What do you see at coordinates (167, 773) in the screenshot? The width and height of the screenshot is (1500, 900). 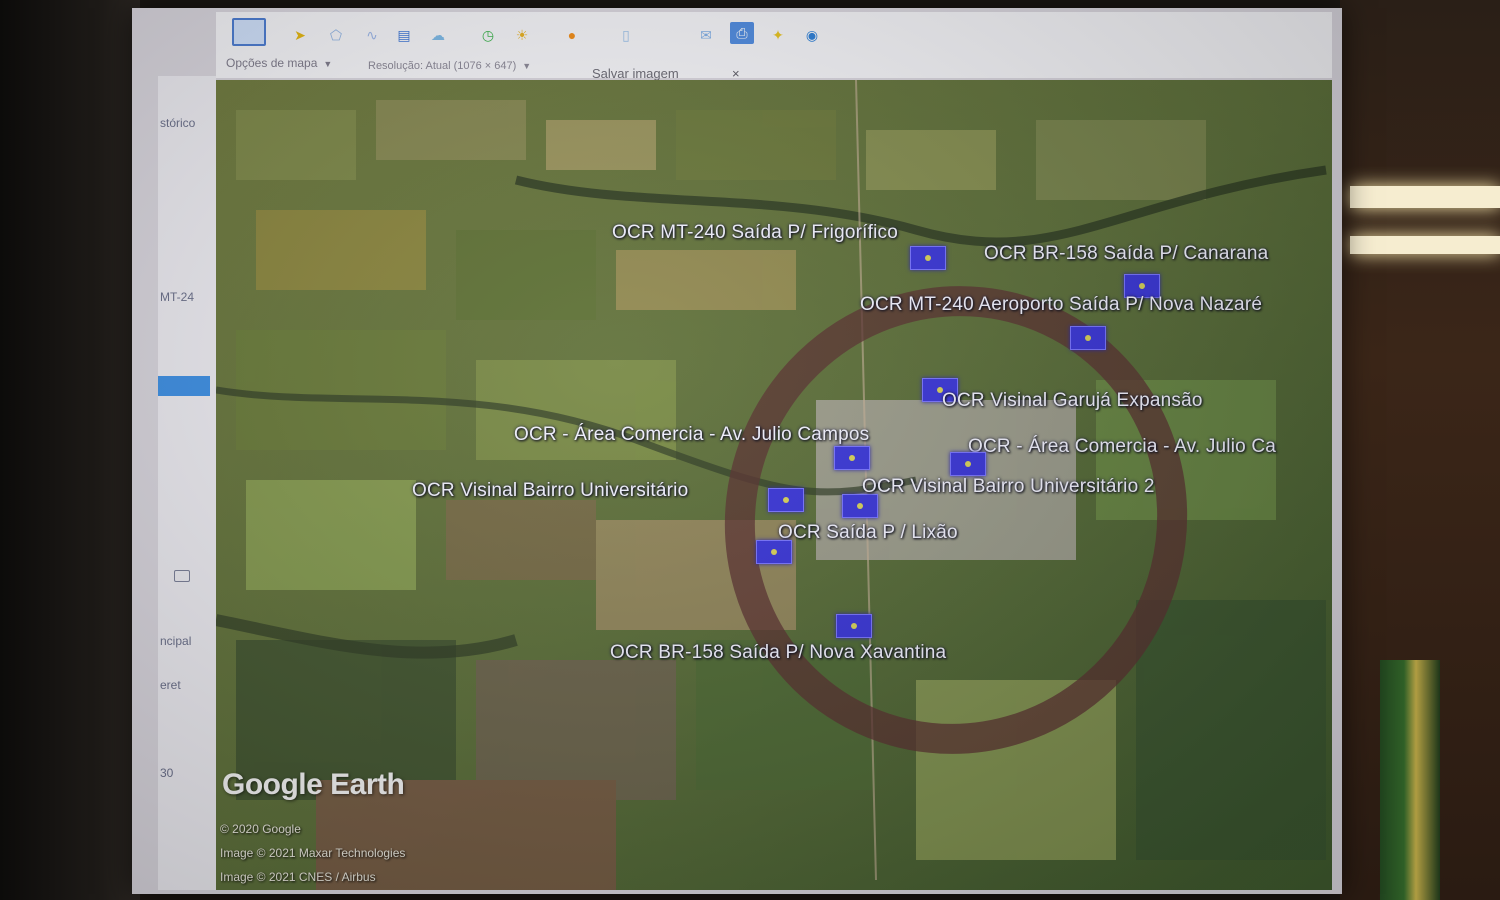 I see `sidebar-label: 30` at bounding box center [167, 773].